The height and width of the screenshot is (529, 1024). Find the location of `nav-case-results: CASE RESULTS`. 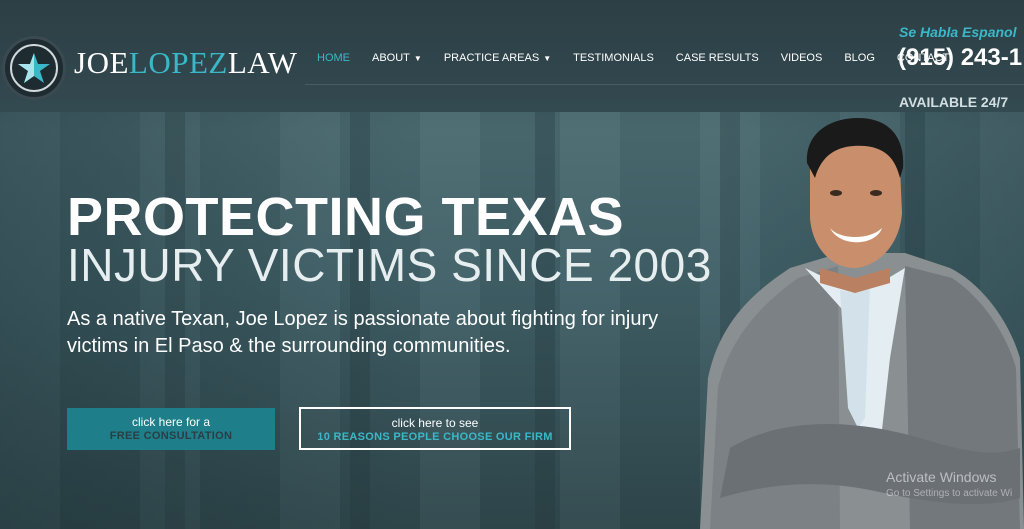

nav-case-results: CASE RESULTS is located at coordinates (717, 58).